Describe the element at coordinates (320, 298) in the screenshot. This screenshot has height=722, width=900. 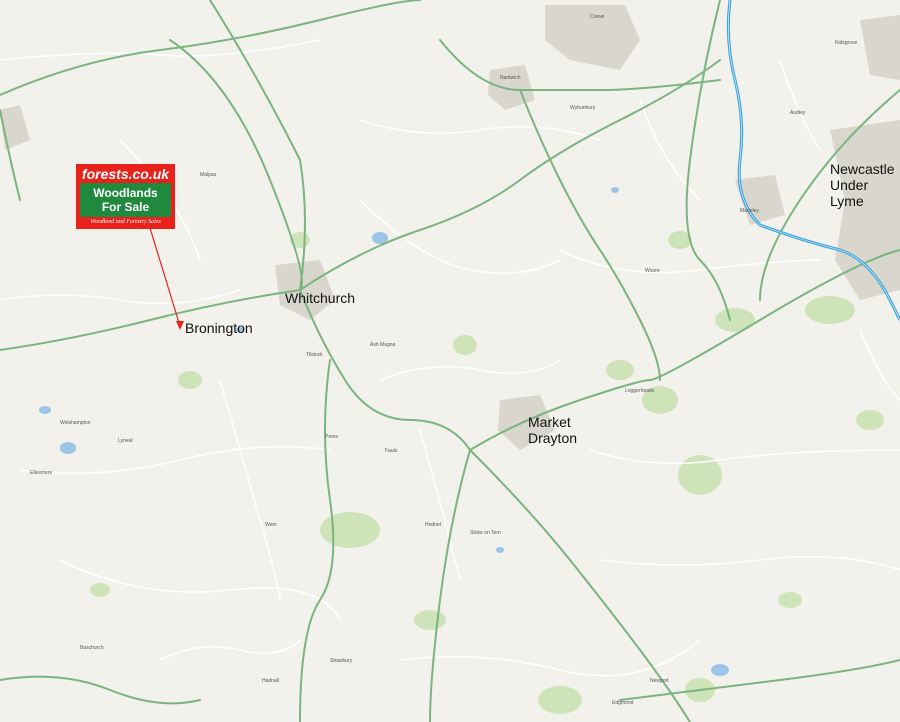
I see `town-label-whitchurch: Whitchurch` at that location.